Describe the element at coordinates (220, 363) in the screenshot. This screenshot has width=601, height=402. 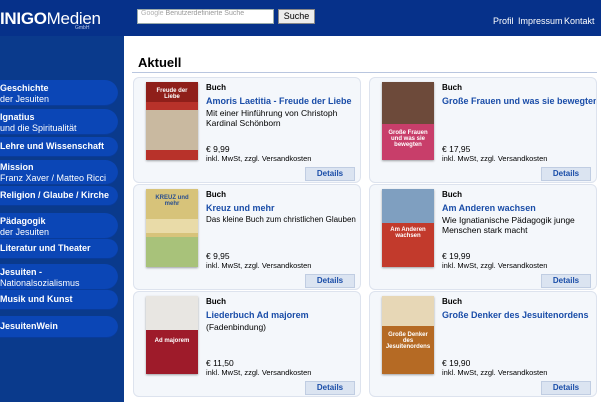
I see `product-price: € 11,50` at that location.